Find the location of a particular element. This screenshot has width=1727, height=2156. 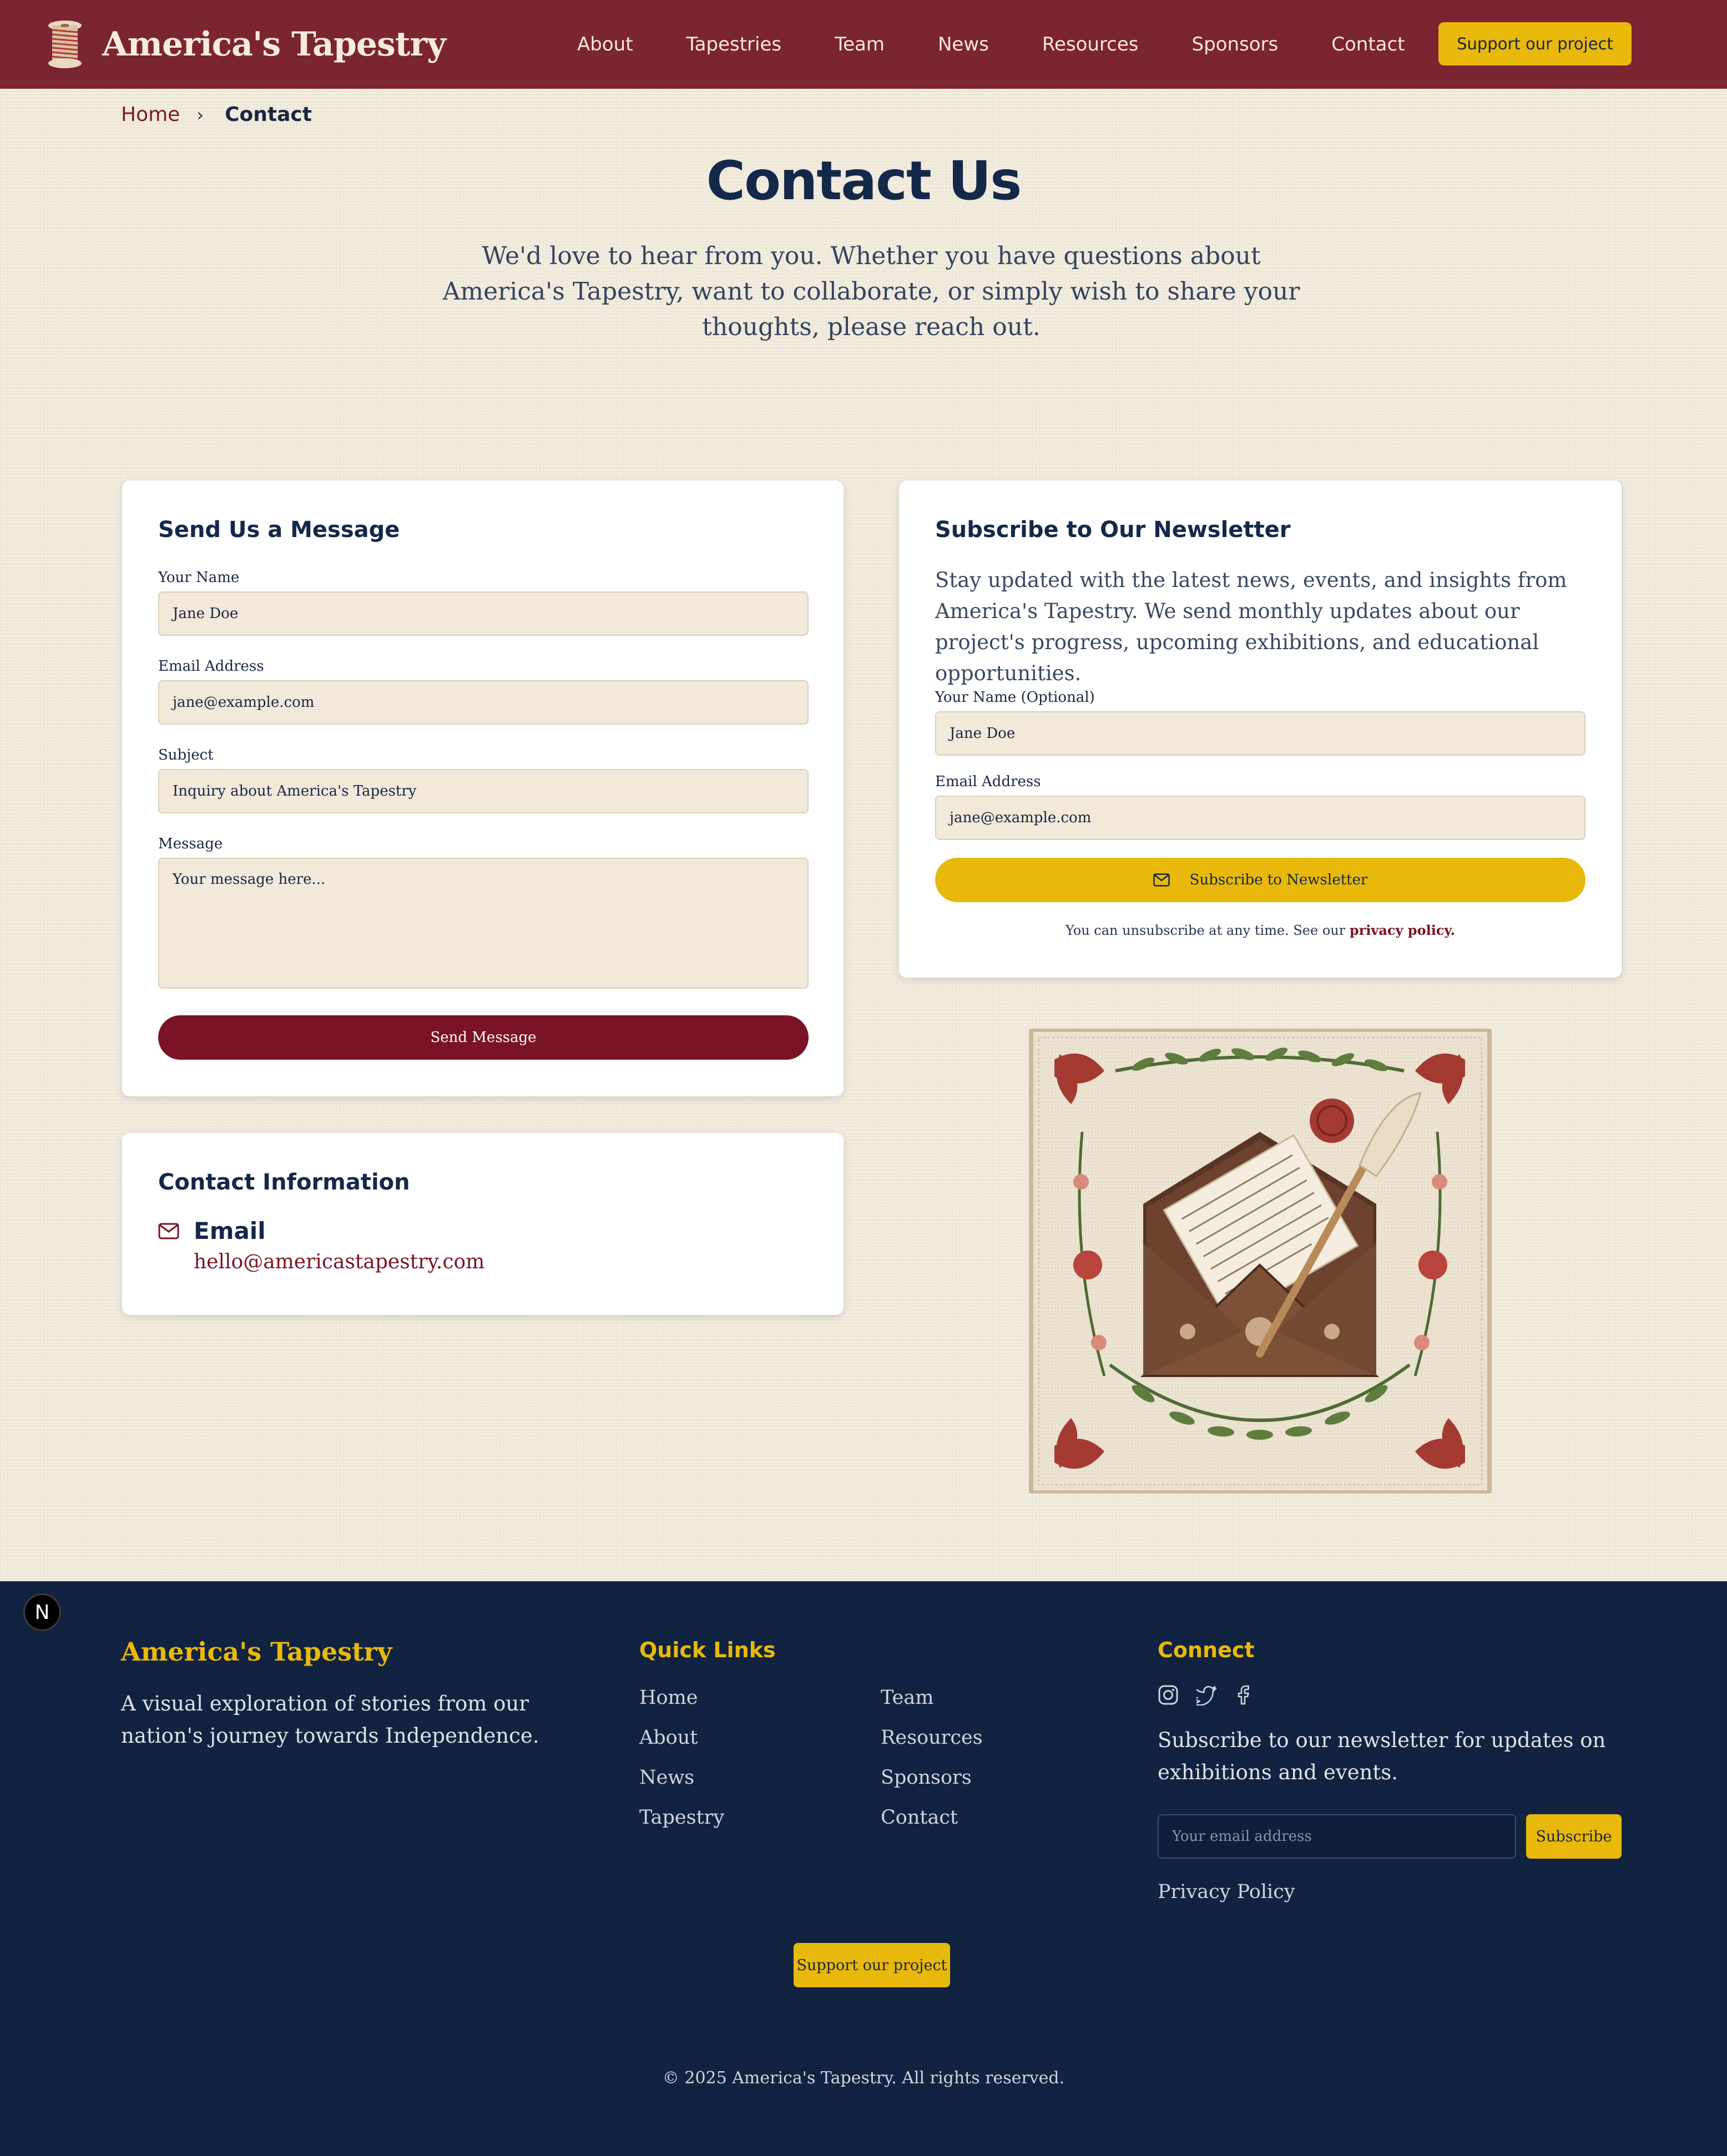

email-input: jane@example.com is located at coordinates (483, 702).